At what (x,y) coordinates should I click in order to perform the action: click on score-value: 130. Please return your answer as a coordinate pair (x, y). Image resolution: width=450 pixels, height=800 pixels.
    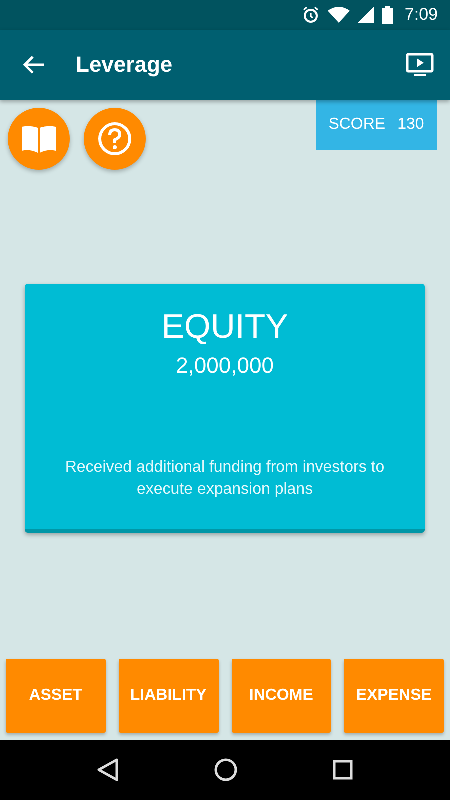
    Looking at the image, I should click on (411, 125).